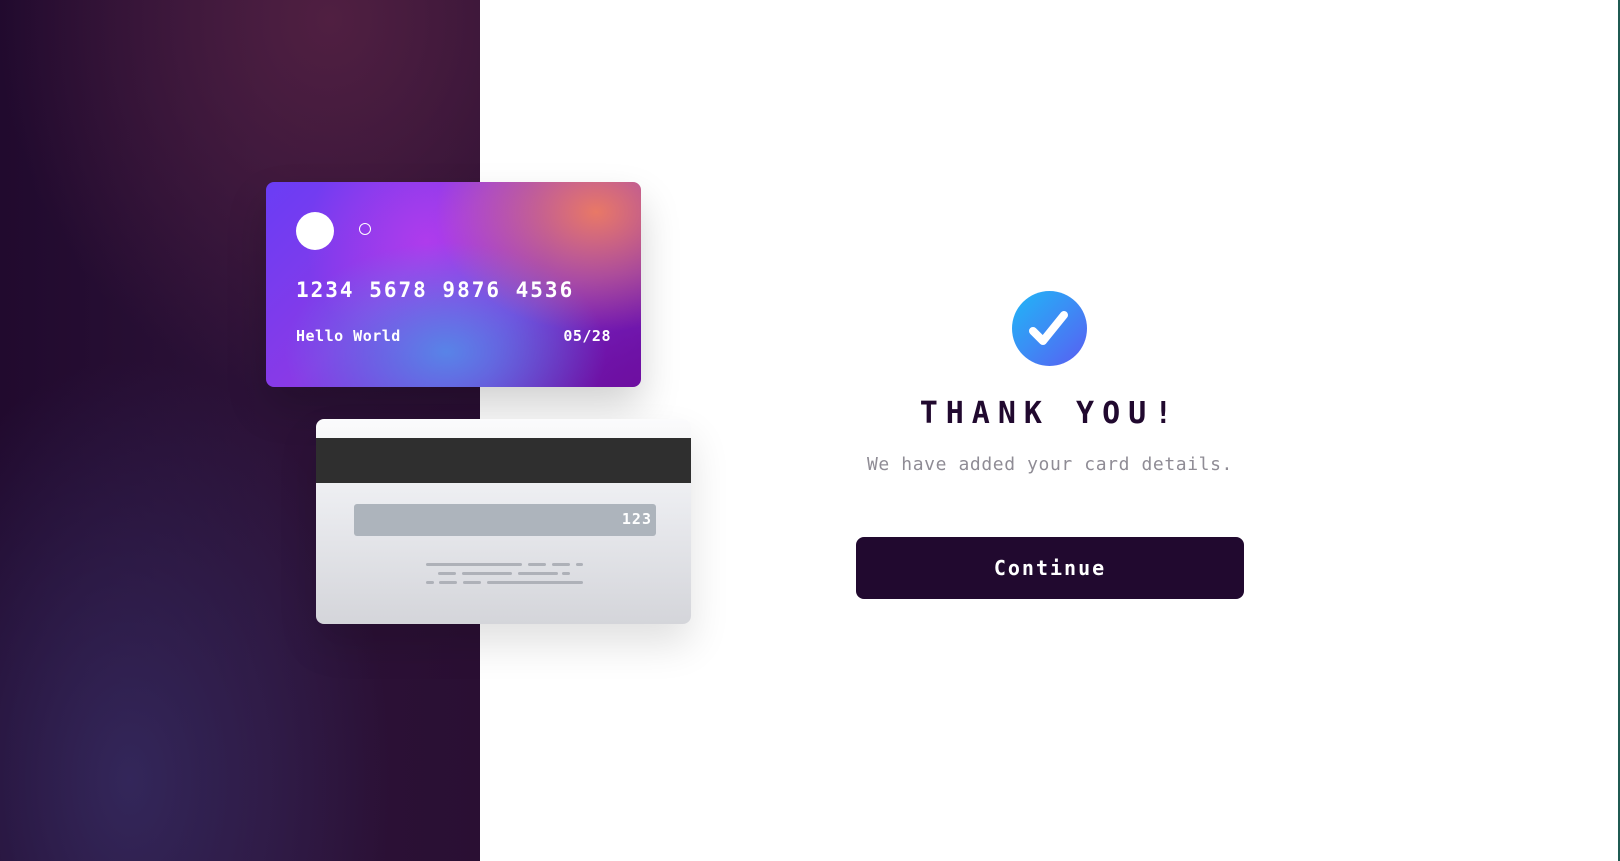  What do you see at coordinates (587, 336) in the screenshot?
I see `card-expiry: 05/28` at bounding box center [587, 336].